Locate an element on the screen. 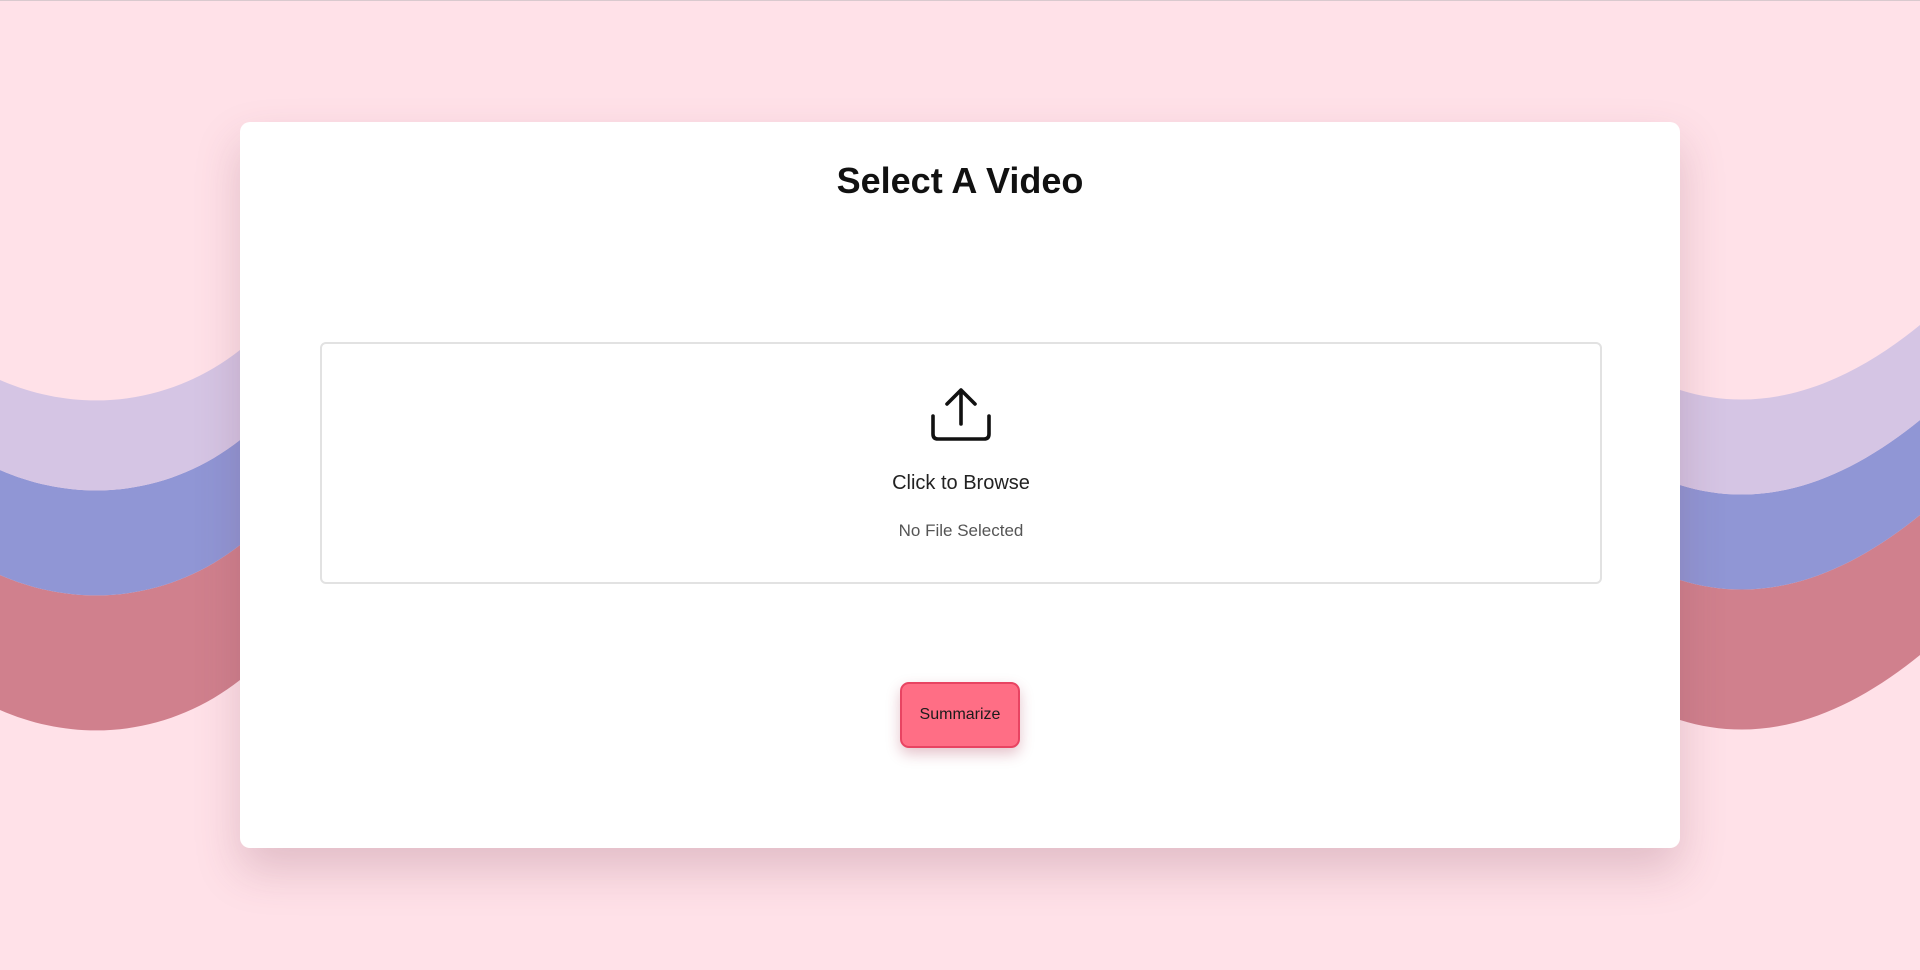  file-status-text: No File Selected is located at coordinates (961, 530).